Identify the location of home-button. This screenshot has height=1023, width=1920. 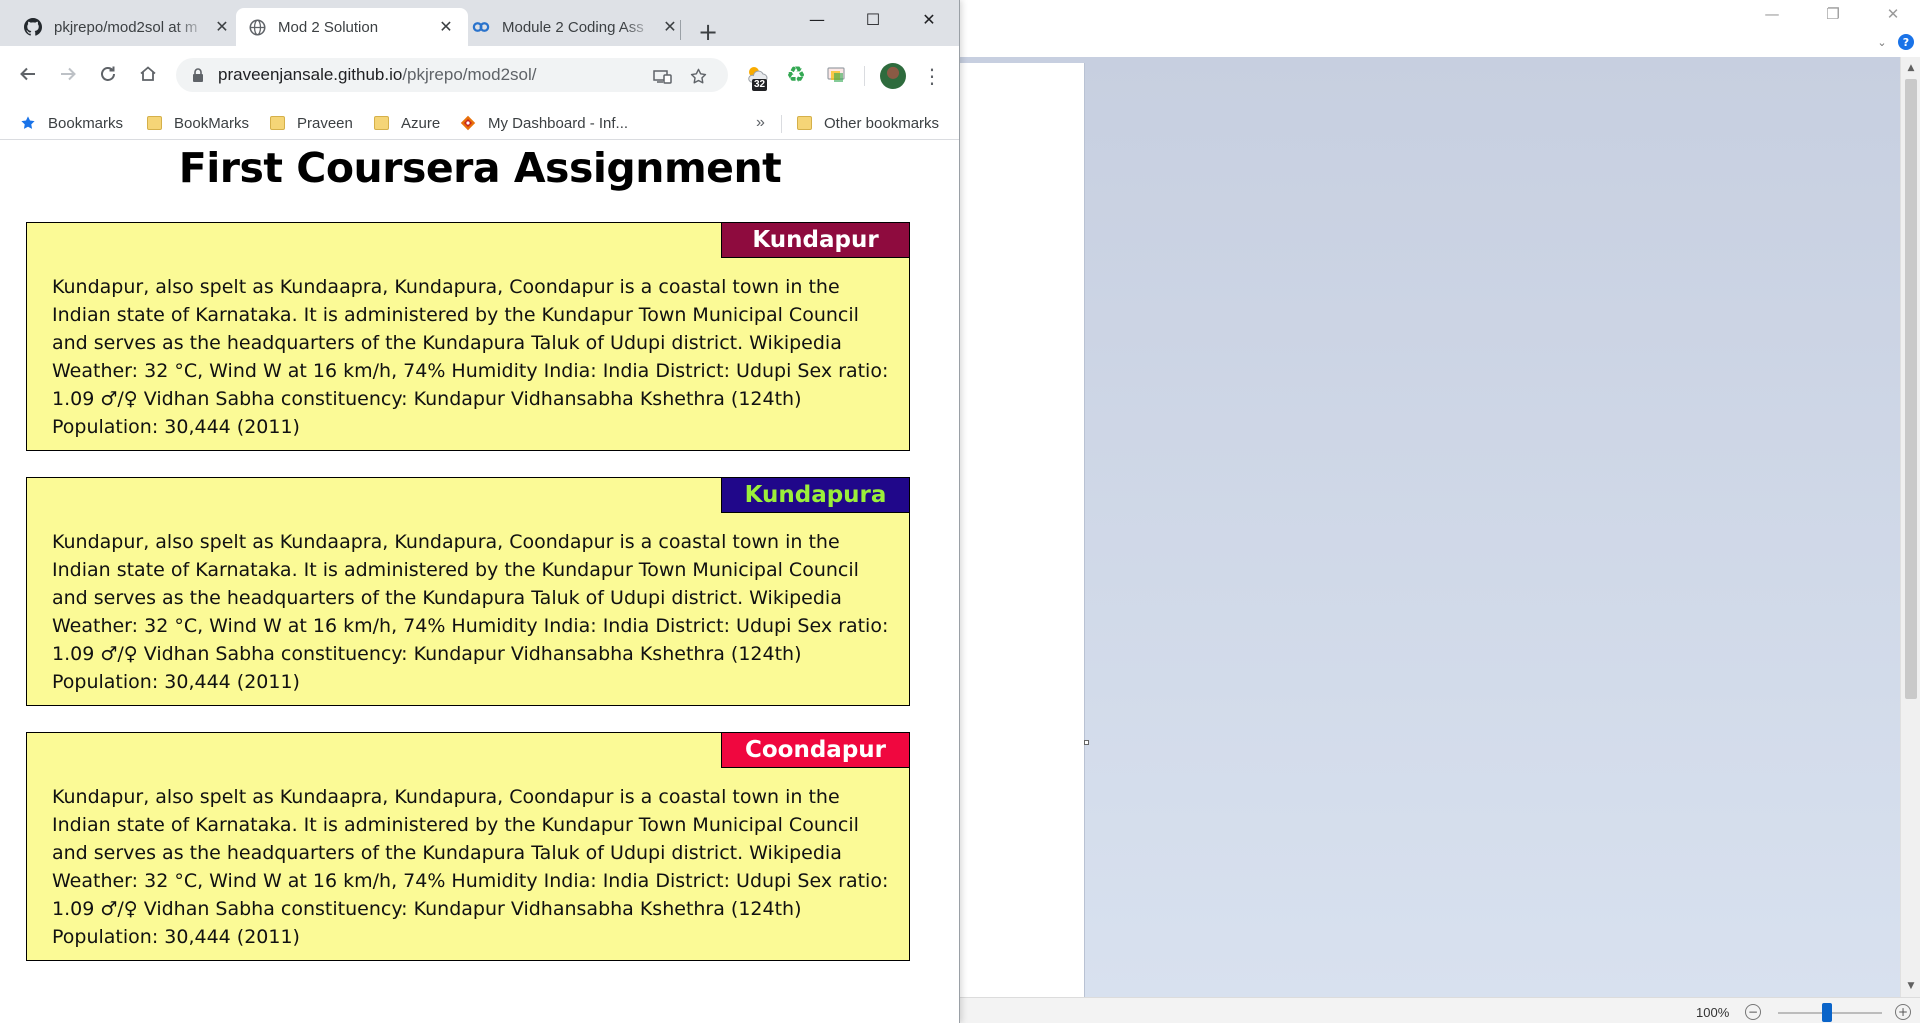
(148, 74).